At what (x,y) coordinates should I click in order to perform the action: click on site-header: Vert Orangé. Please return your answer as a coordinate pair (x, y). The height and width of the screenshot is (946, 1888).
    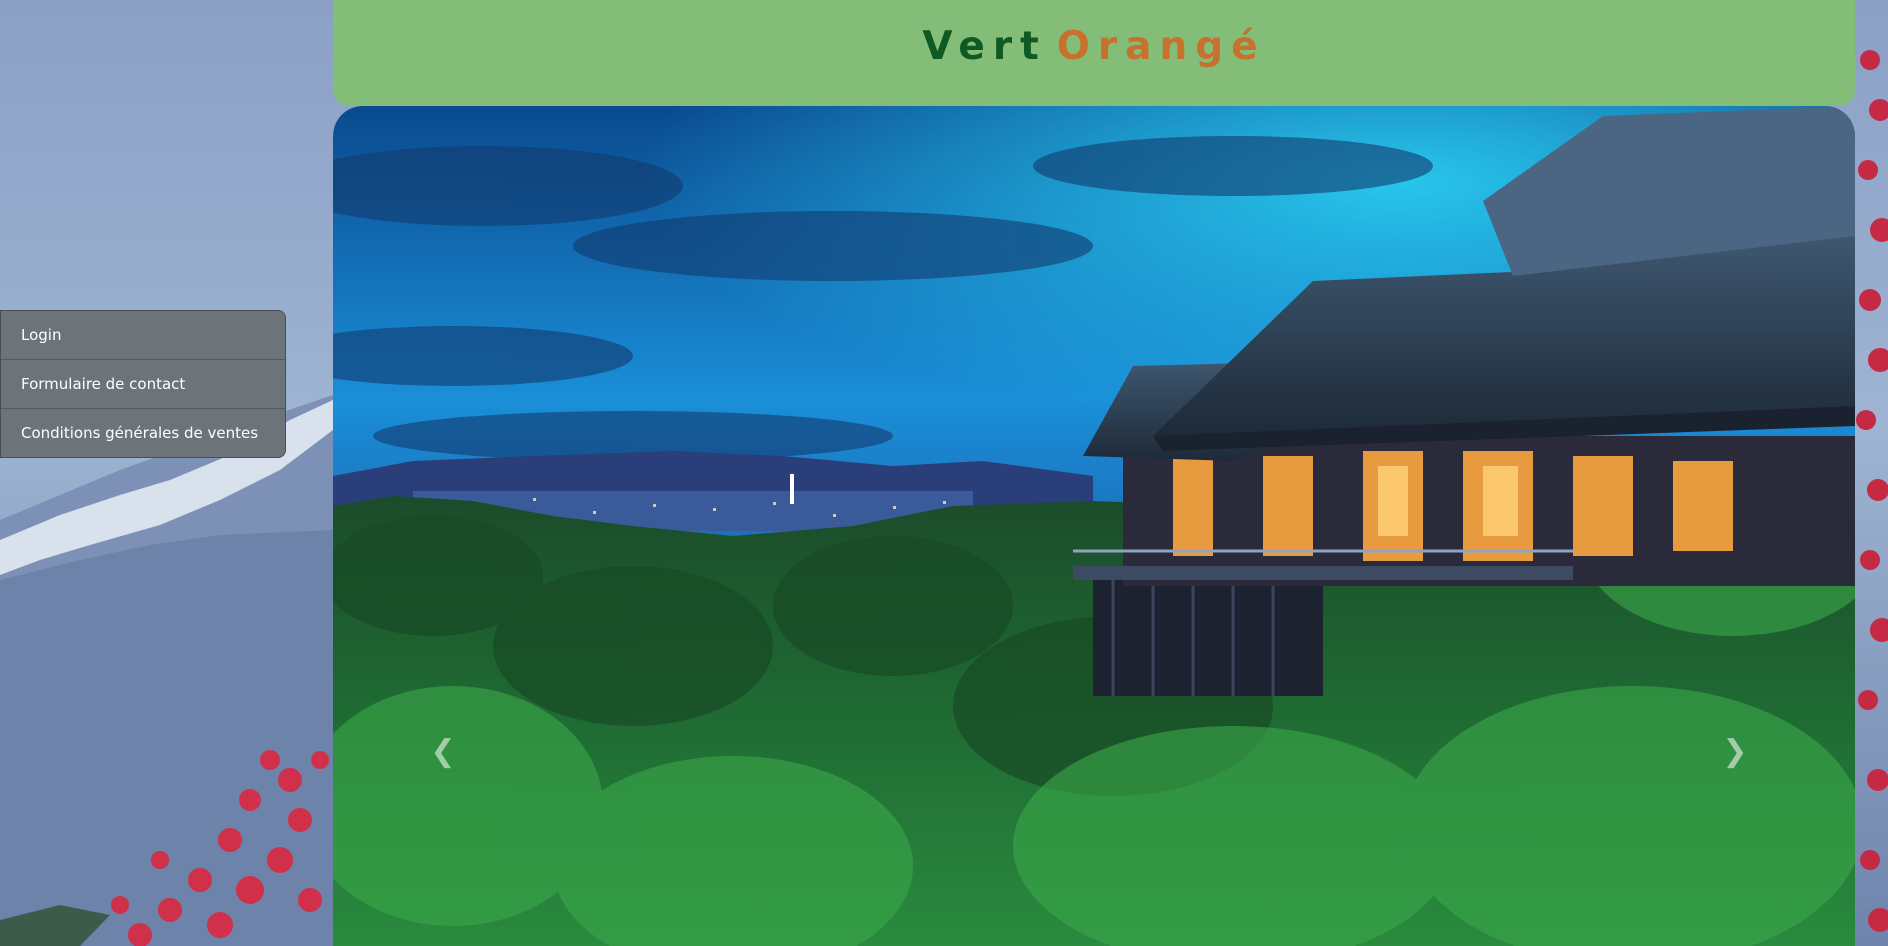
    Looking at the image, I should click on (1094, 53).